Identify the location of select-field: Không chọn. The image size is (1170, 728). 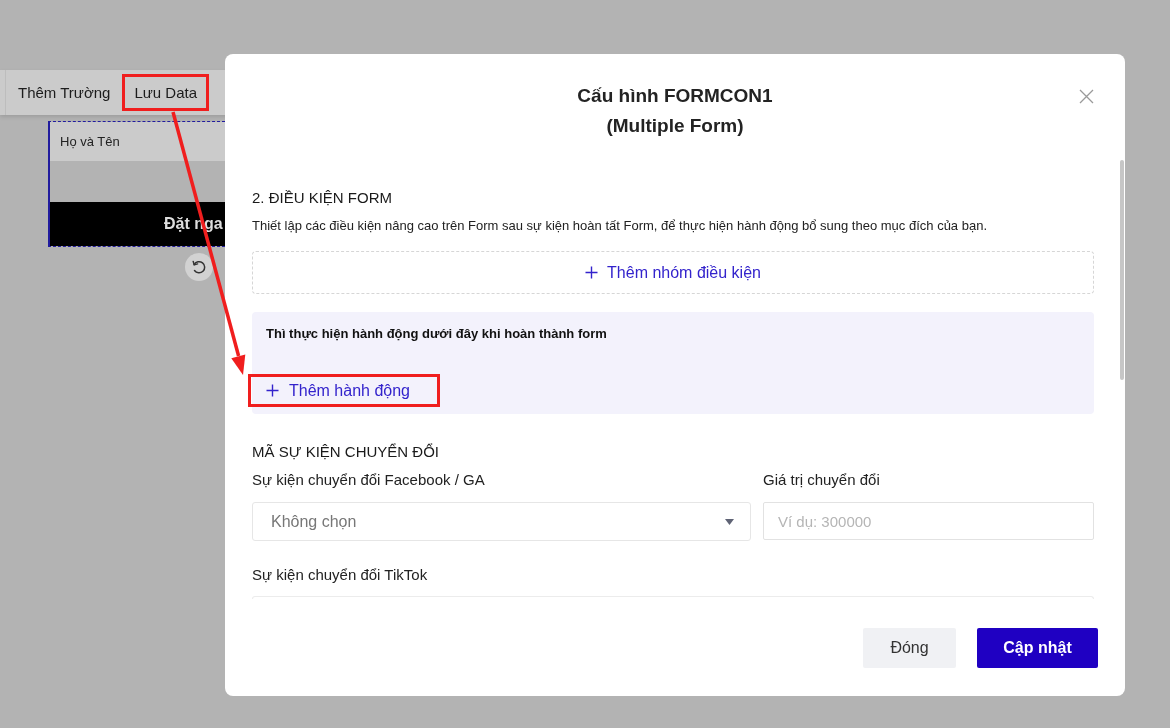
(501, 521).